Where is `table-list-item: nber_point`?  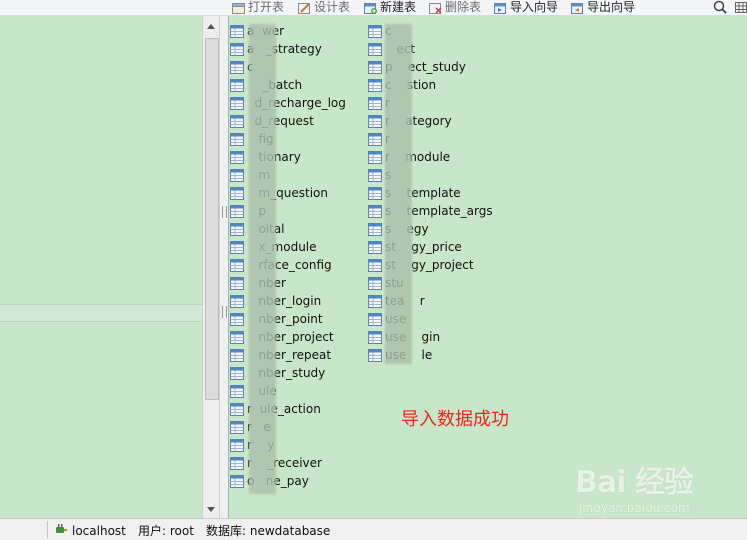 table-list-item: nber_point is located at coordinates (288, 319).